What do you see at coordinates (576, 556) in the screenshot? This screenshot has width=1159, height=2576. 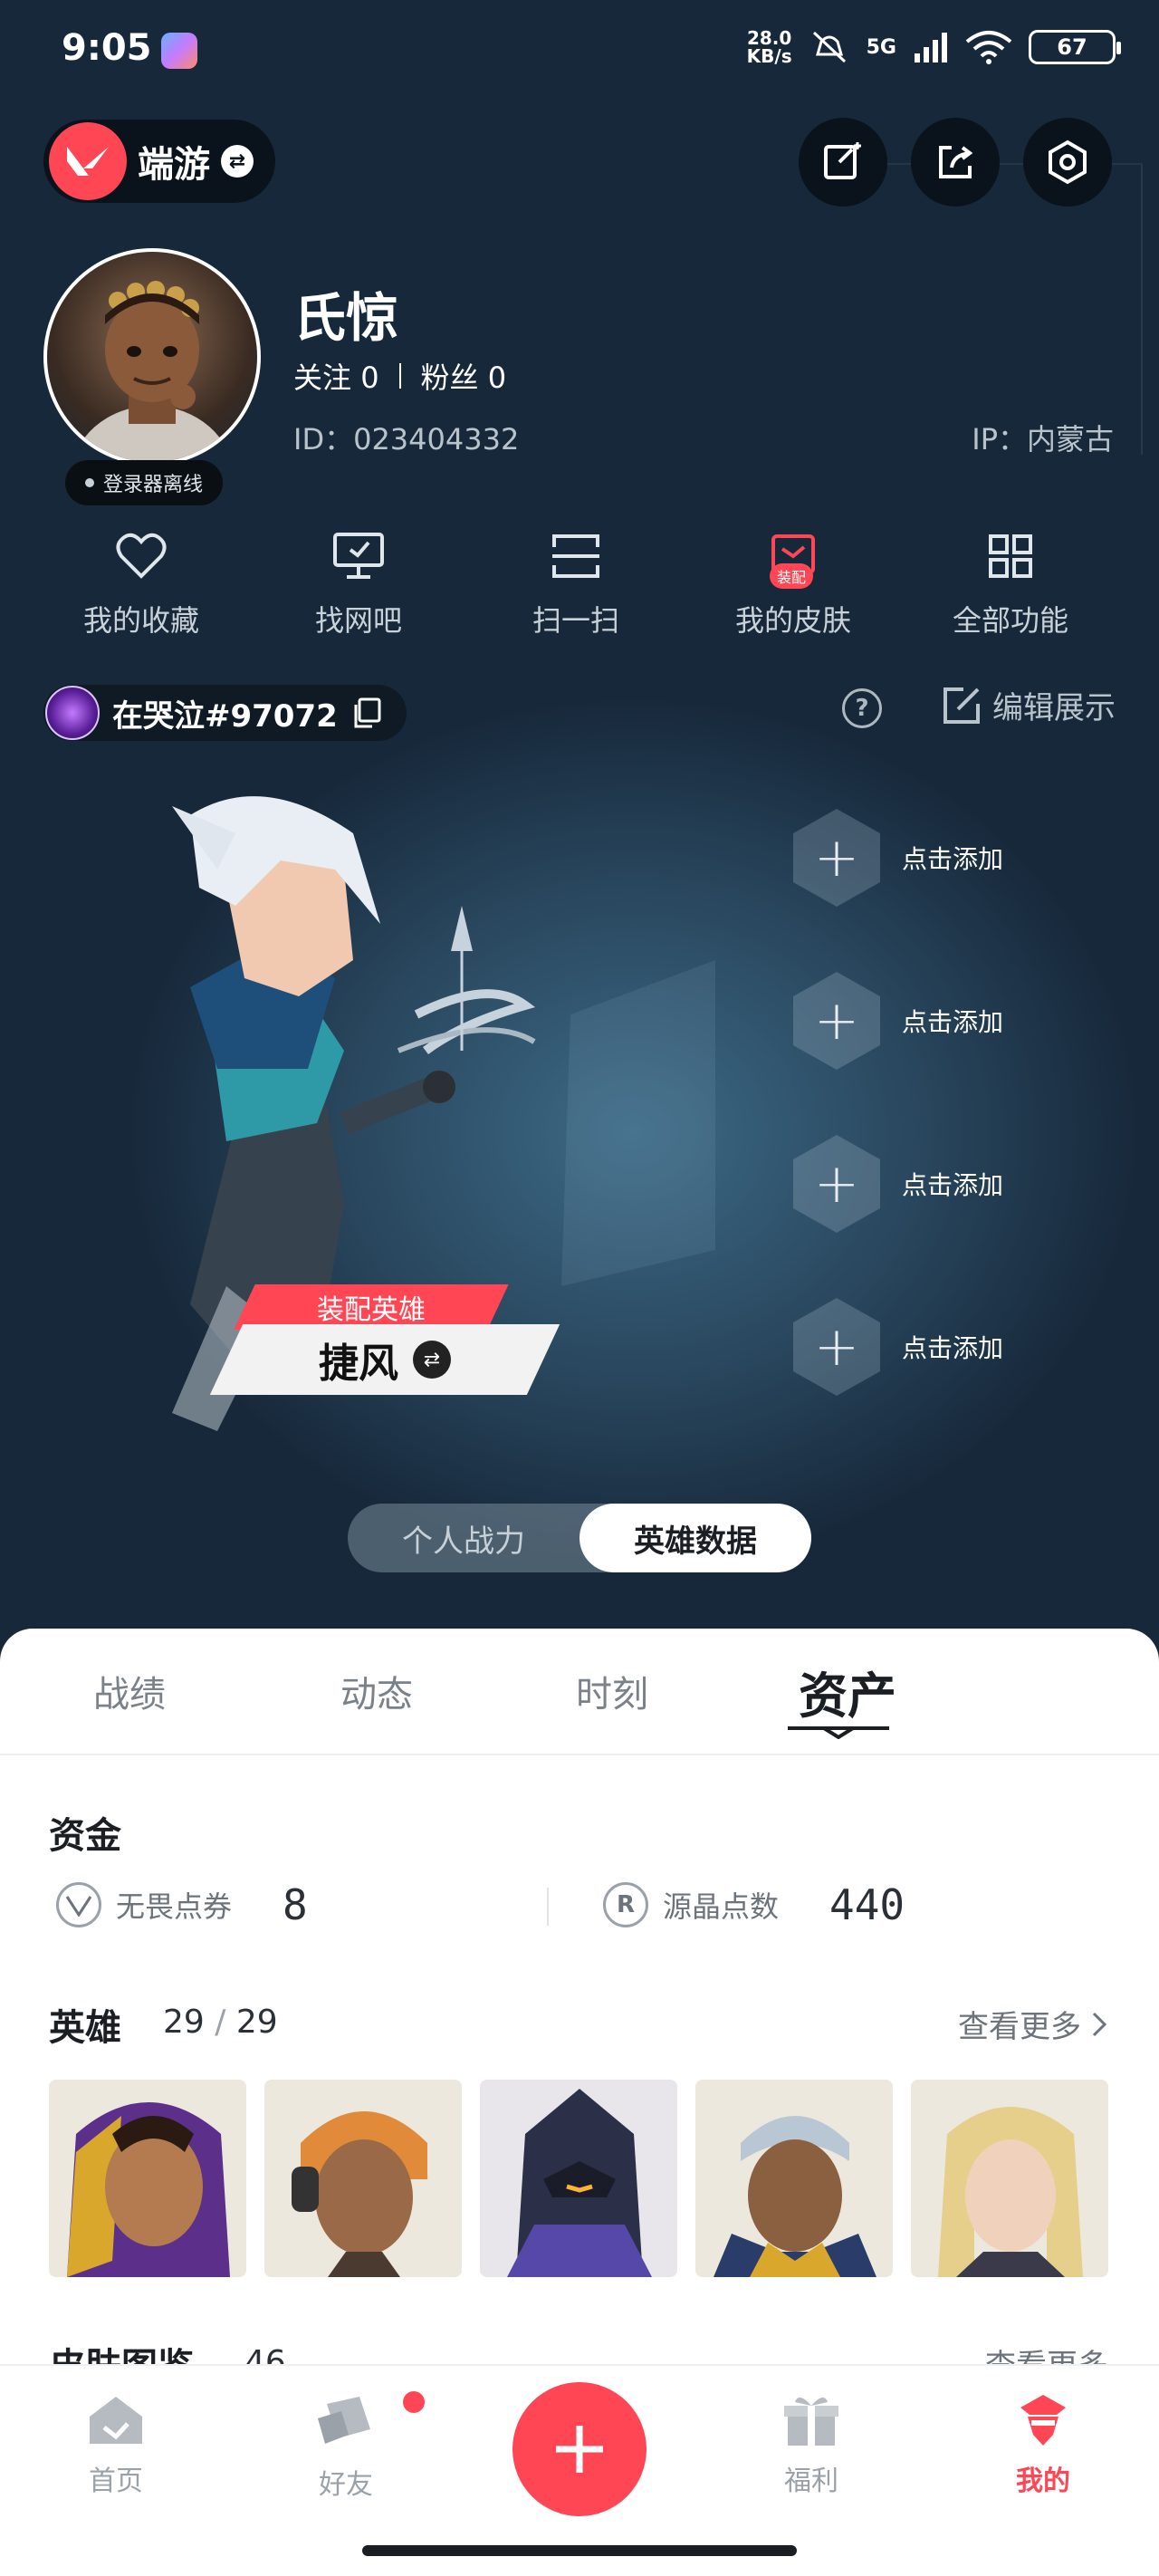 I see `scan-icon` at bounding box center [576, 556].